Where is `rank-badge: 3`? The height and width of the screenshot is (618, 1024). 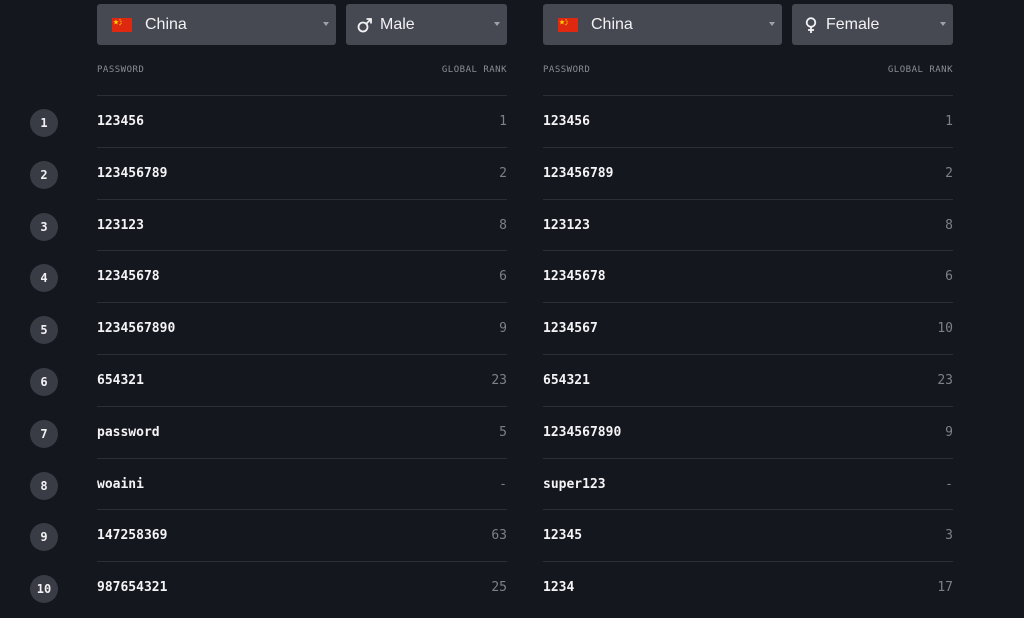
rank-badge: 3 is located at coordinates (44, 226).